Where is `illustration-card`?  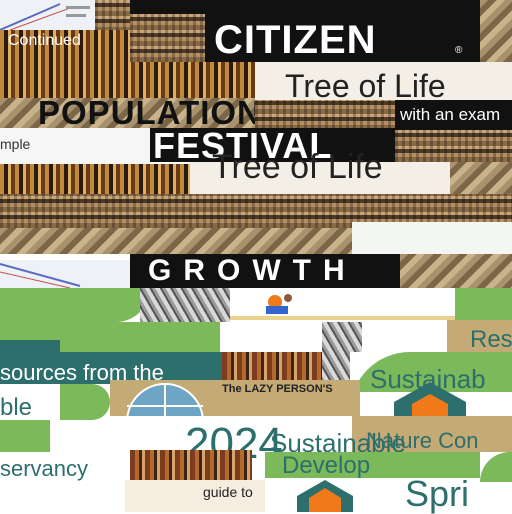
illustration-card is located at coordinates (342, 305).